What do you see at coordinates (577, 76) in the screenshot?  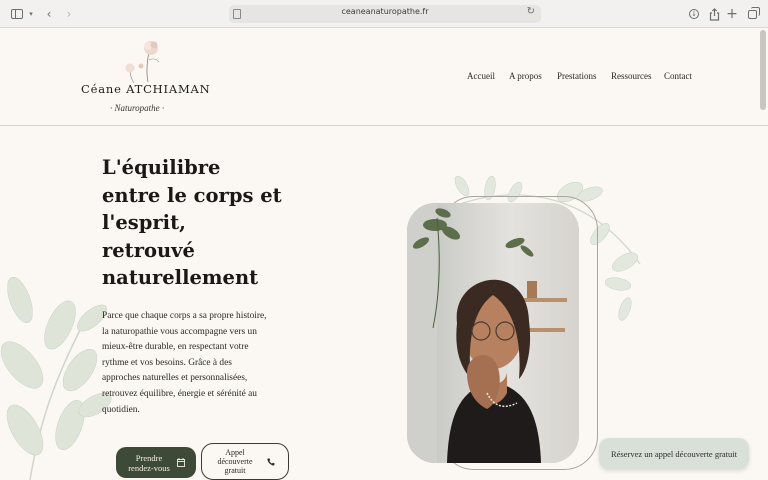 I see `nav-item-prestations: Prestations` at bounding box center [577, 76].